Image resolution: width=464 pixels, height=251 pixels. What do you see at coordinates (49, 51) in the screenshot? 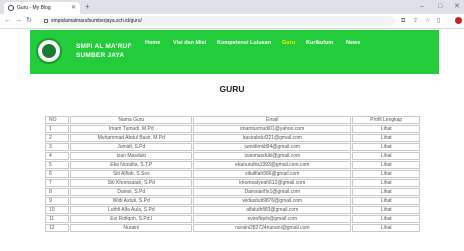
I see `school-logo` at bounding box center [49, 51].